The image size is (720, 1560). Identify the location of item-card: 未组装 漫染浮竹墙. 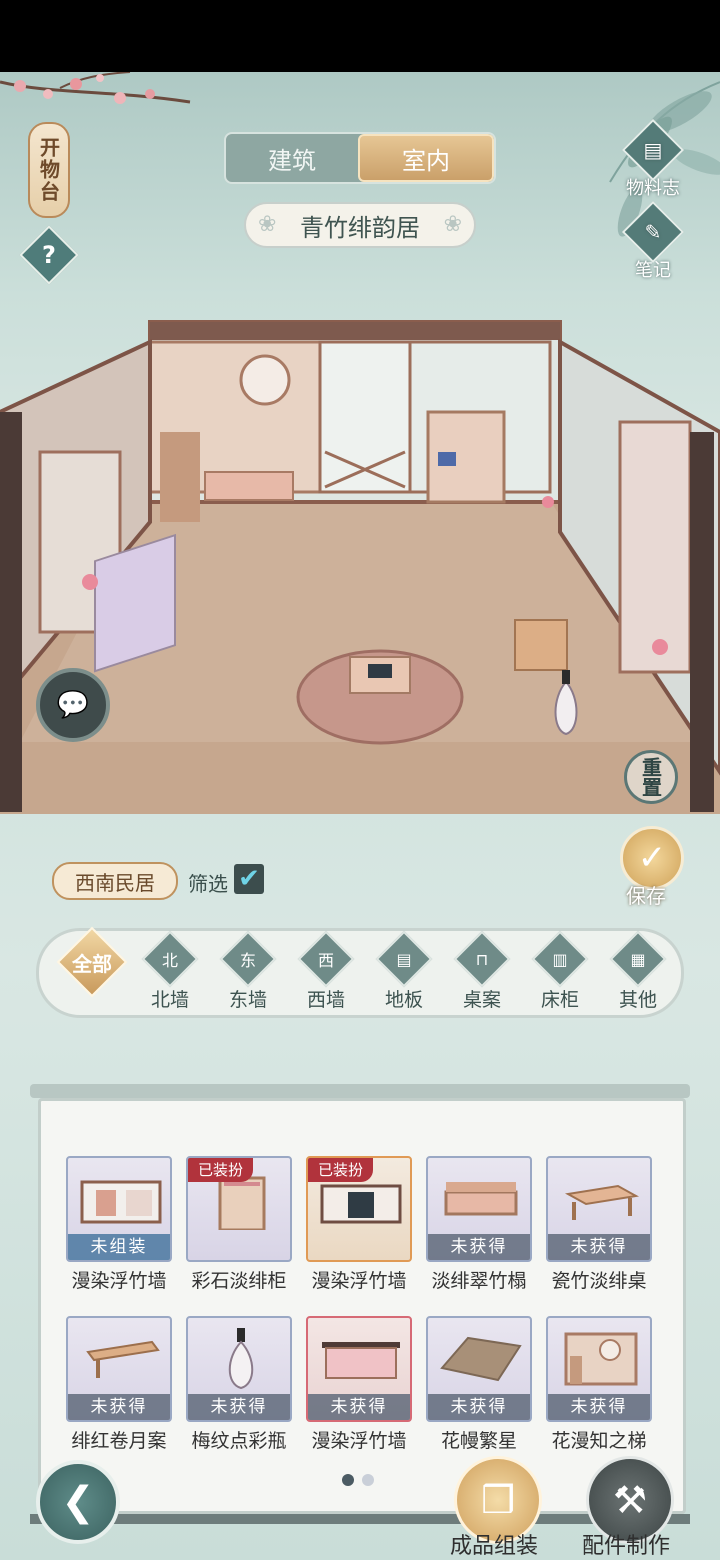
(119, 1226).